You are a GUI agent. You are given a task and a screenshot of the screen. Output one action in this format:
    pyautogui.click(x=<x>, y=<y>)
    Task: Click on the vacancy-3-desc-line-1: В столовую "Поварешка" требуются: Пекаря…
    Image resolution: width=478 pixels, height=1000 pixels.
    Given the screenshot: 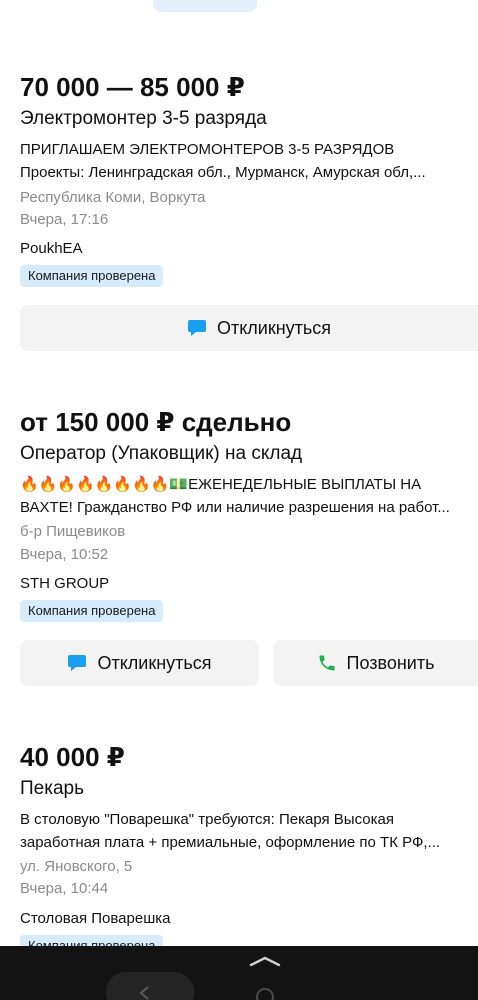 What is the action you would take?
    pyautogui.click(x=207, y=819)
    